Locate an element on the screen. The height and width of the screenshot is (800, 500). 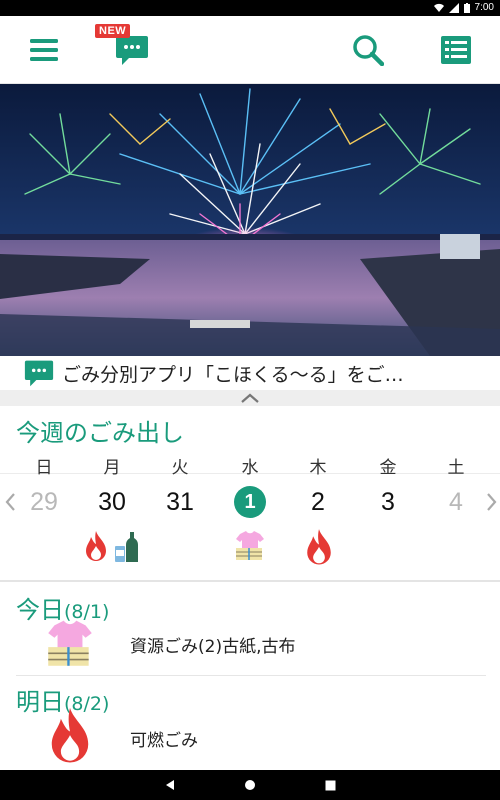
recents-square-icon is located at coordinates (330, 785).